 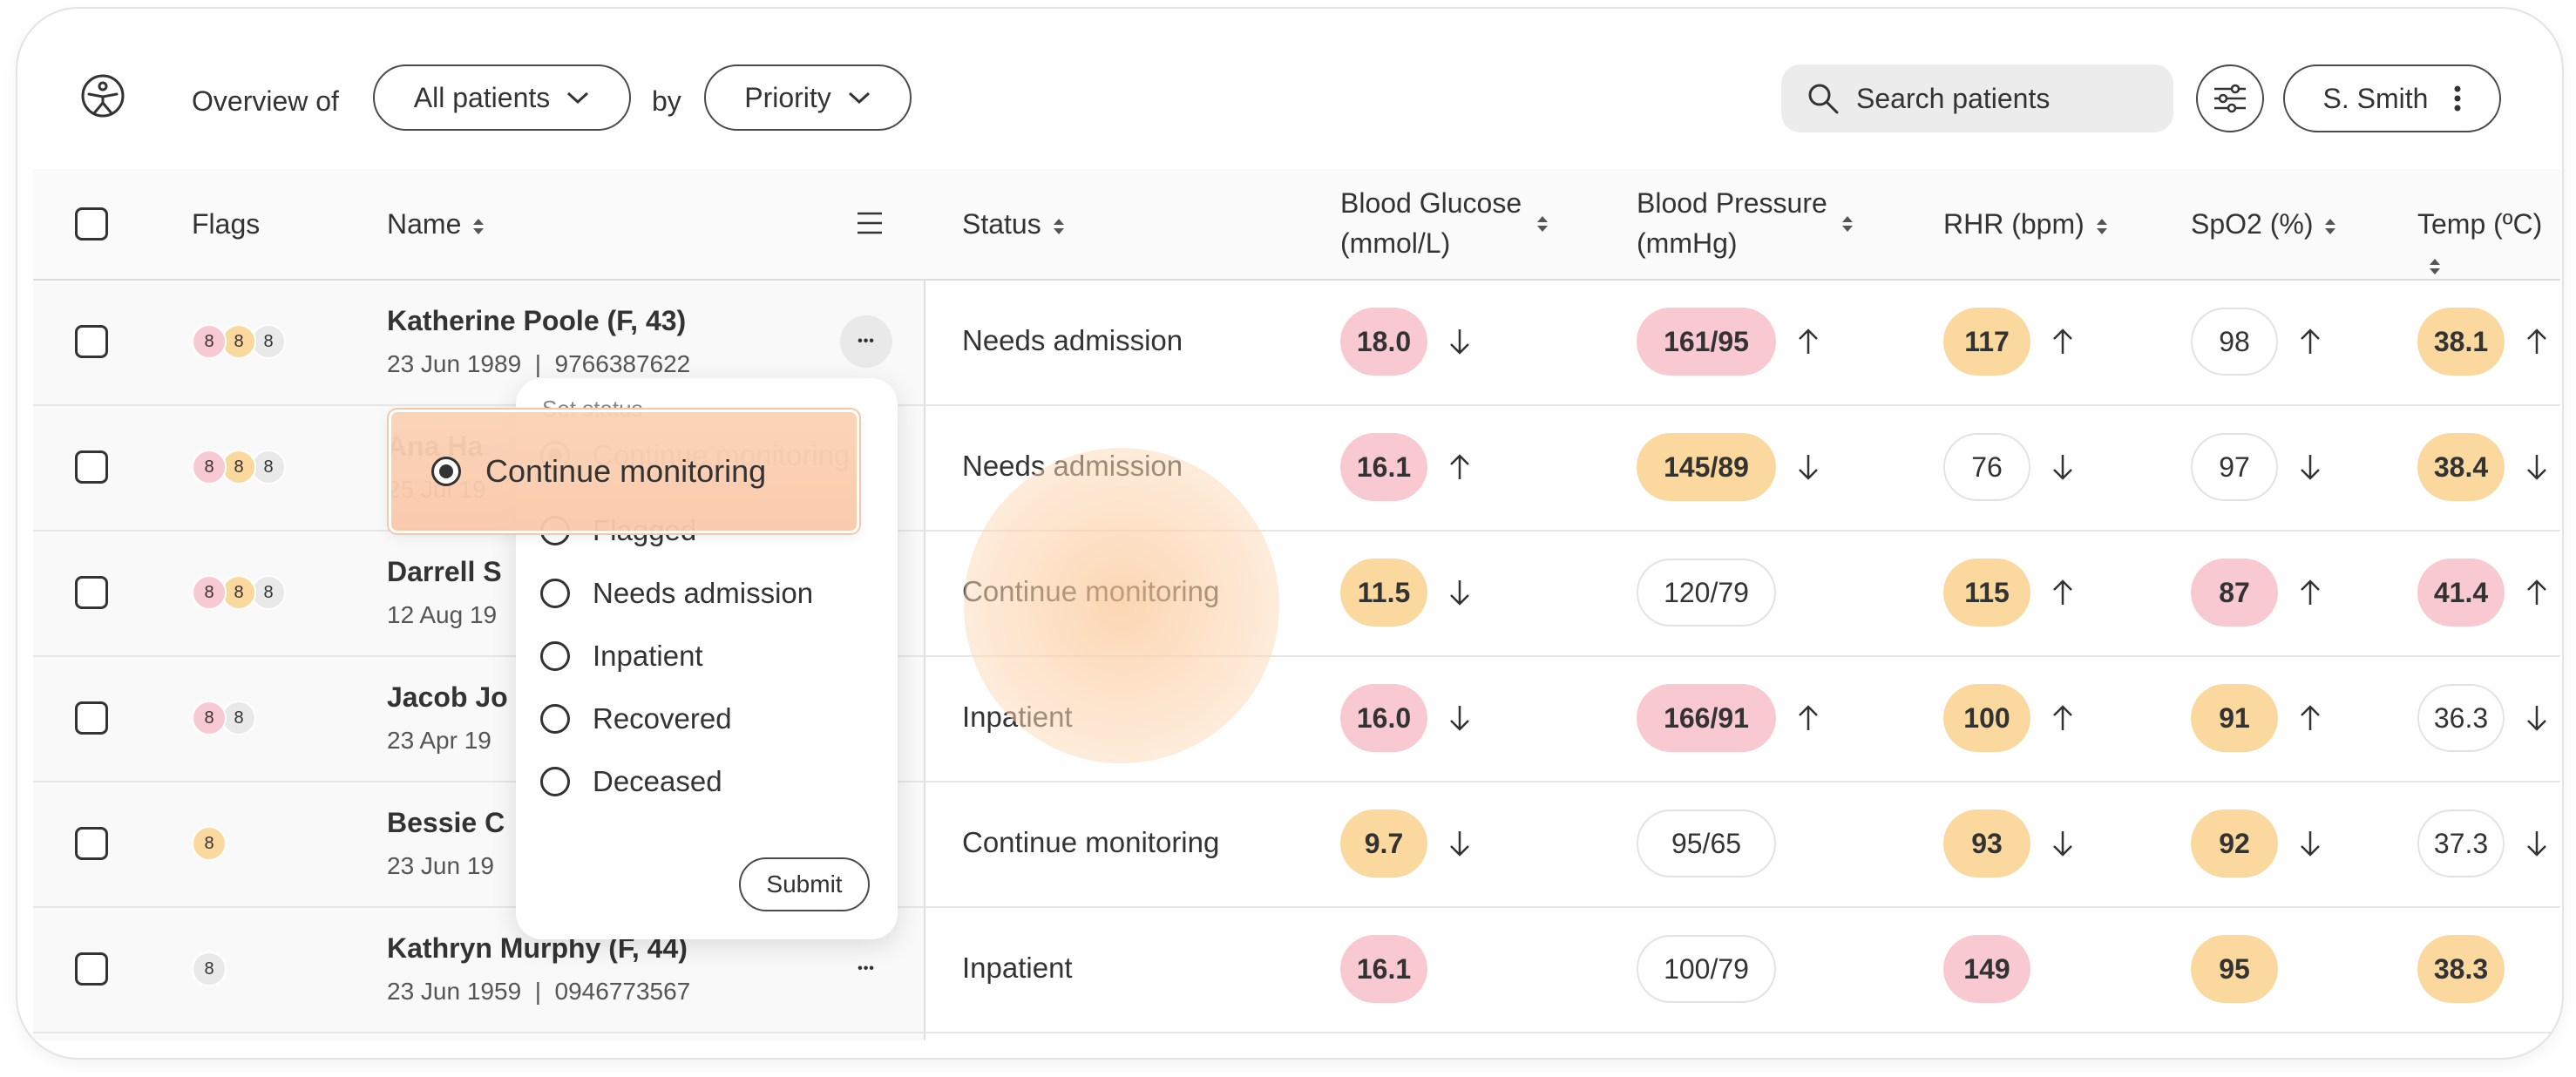 I want to click on filter-settings-button, so click(x=2230, y=98).